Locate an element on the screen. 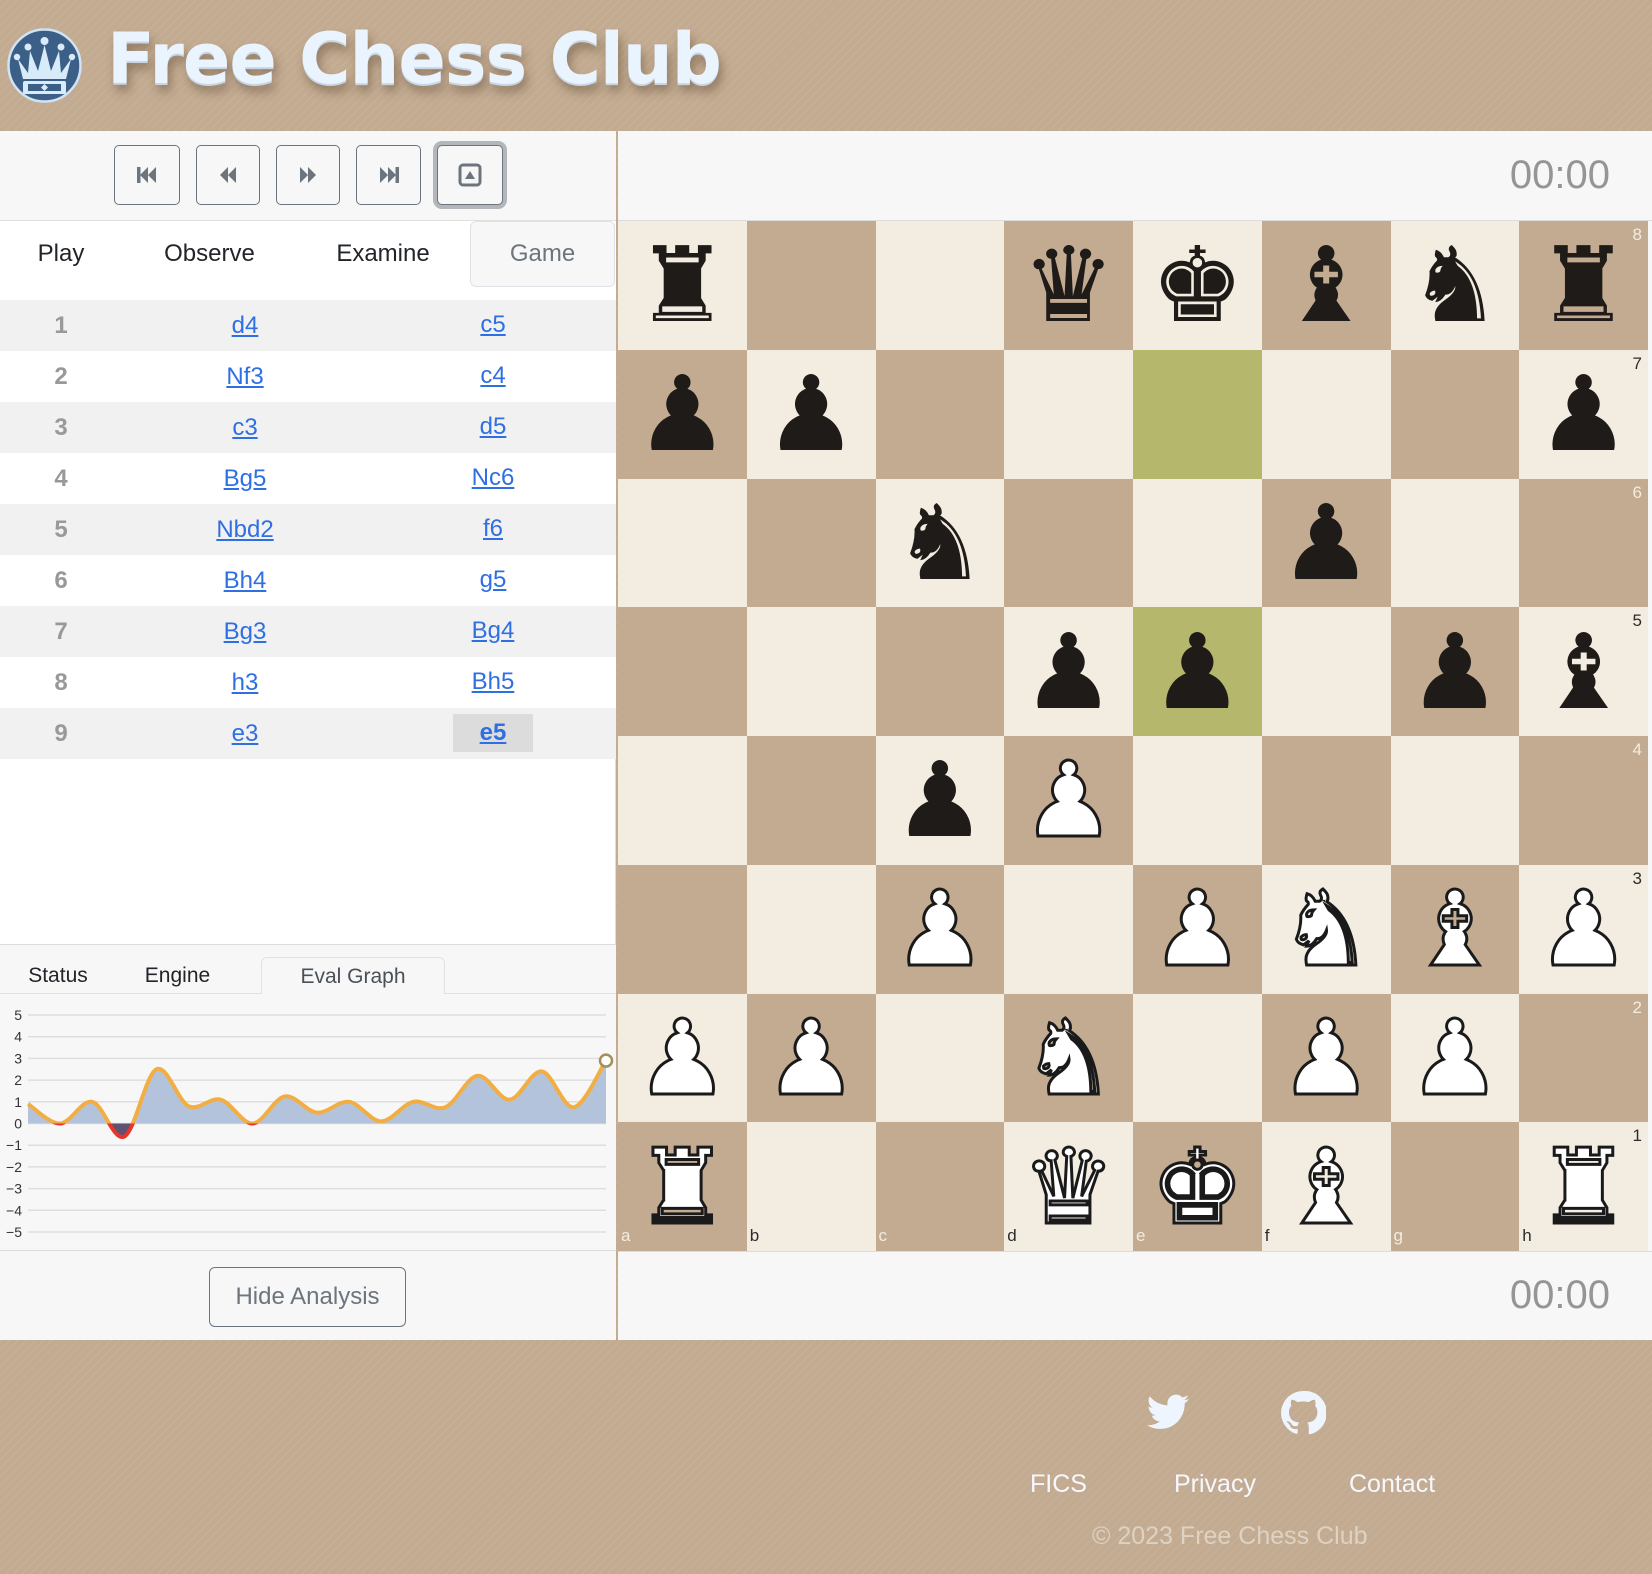 The height and width of the screenshot is (1574, 1652). square-d6 is located at coordinates (1068, 543).